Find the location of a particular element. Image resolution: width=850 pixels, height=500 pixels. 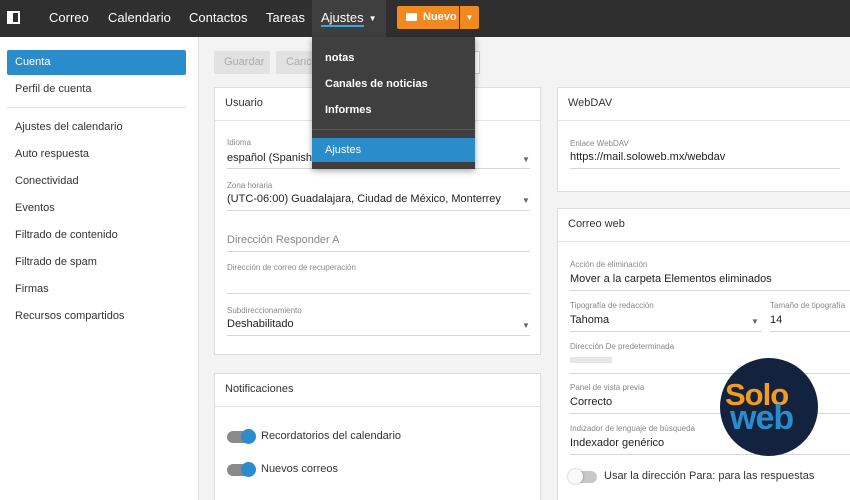

new-button-label: Nuevo is located at coordinates (440, 17).